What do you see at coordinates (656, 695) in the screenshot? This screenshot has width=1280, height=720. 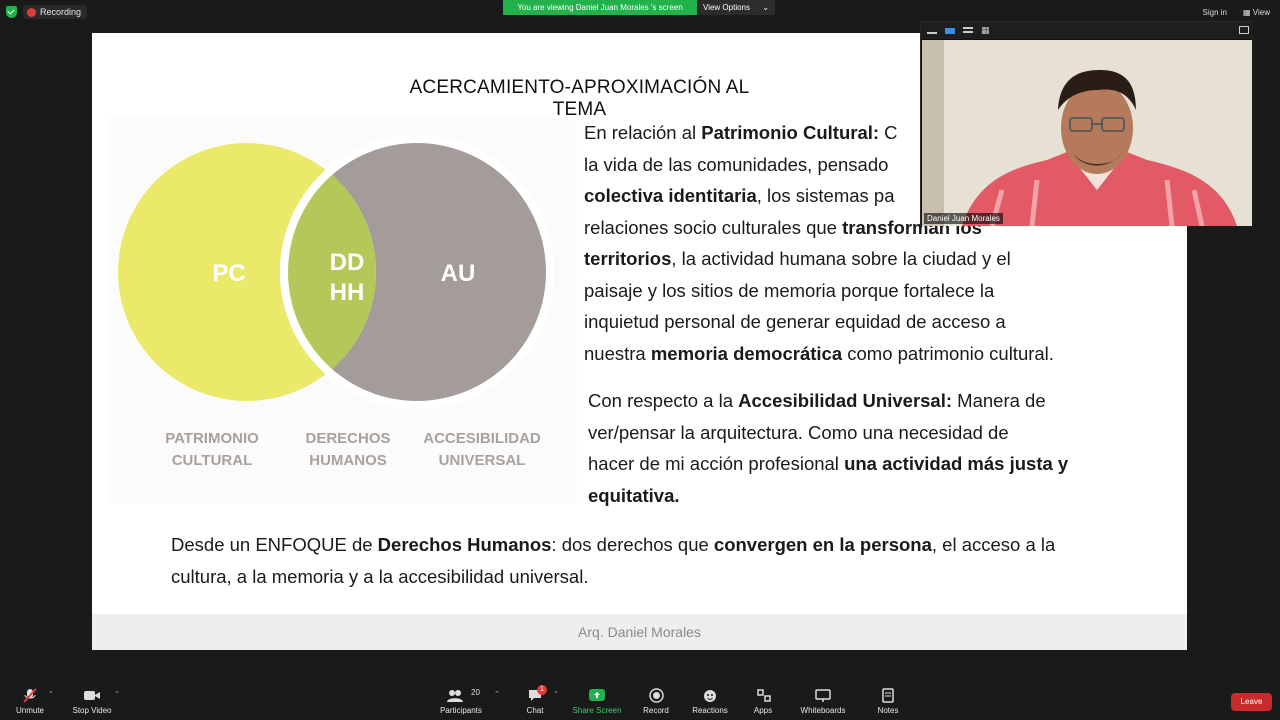 I see `record-icon` at bounding box center [656, 695].